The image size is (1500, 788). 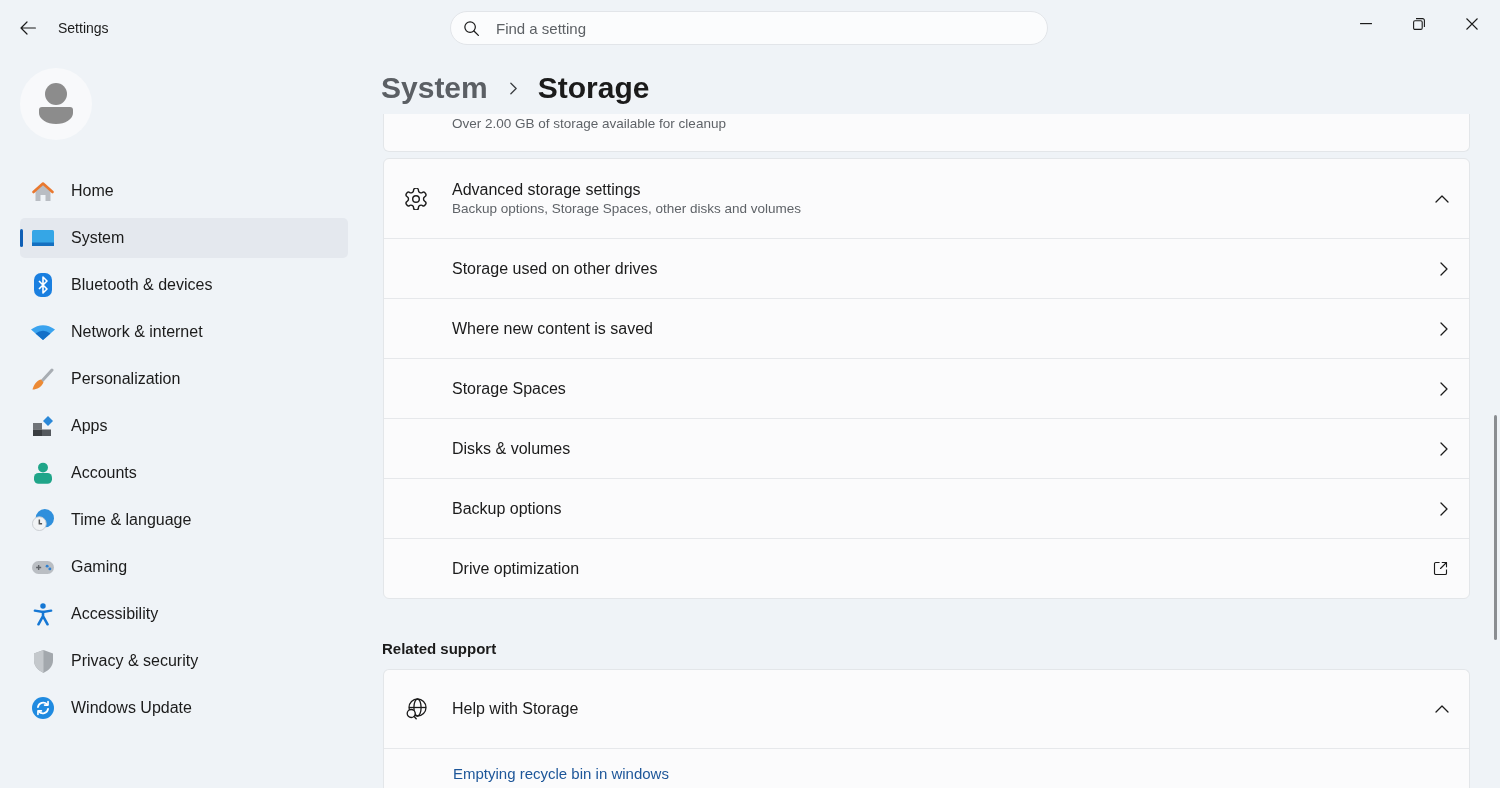 I want to click on cleanup-card: Over 2.00 GB of storage available for cleanup, so click(x=926, y=133).